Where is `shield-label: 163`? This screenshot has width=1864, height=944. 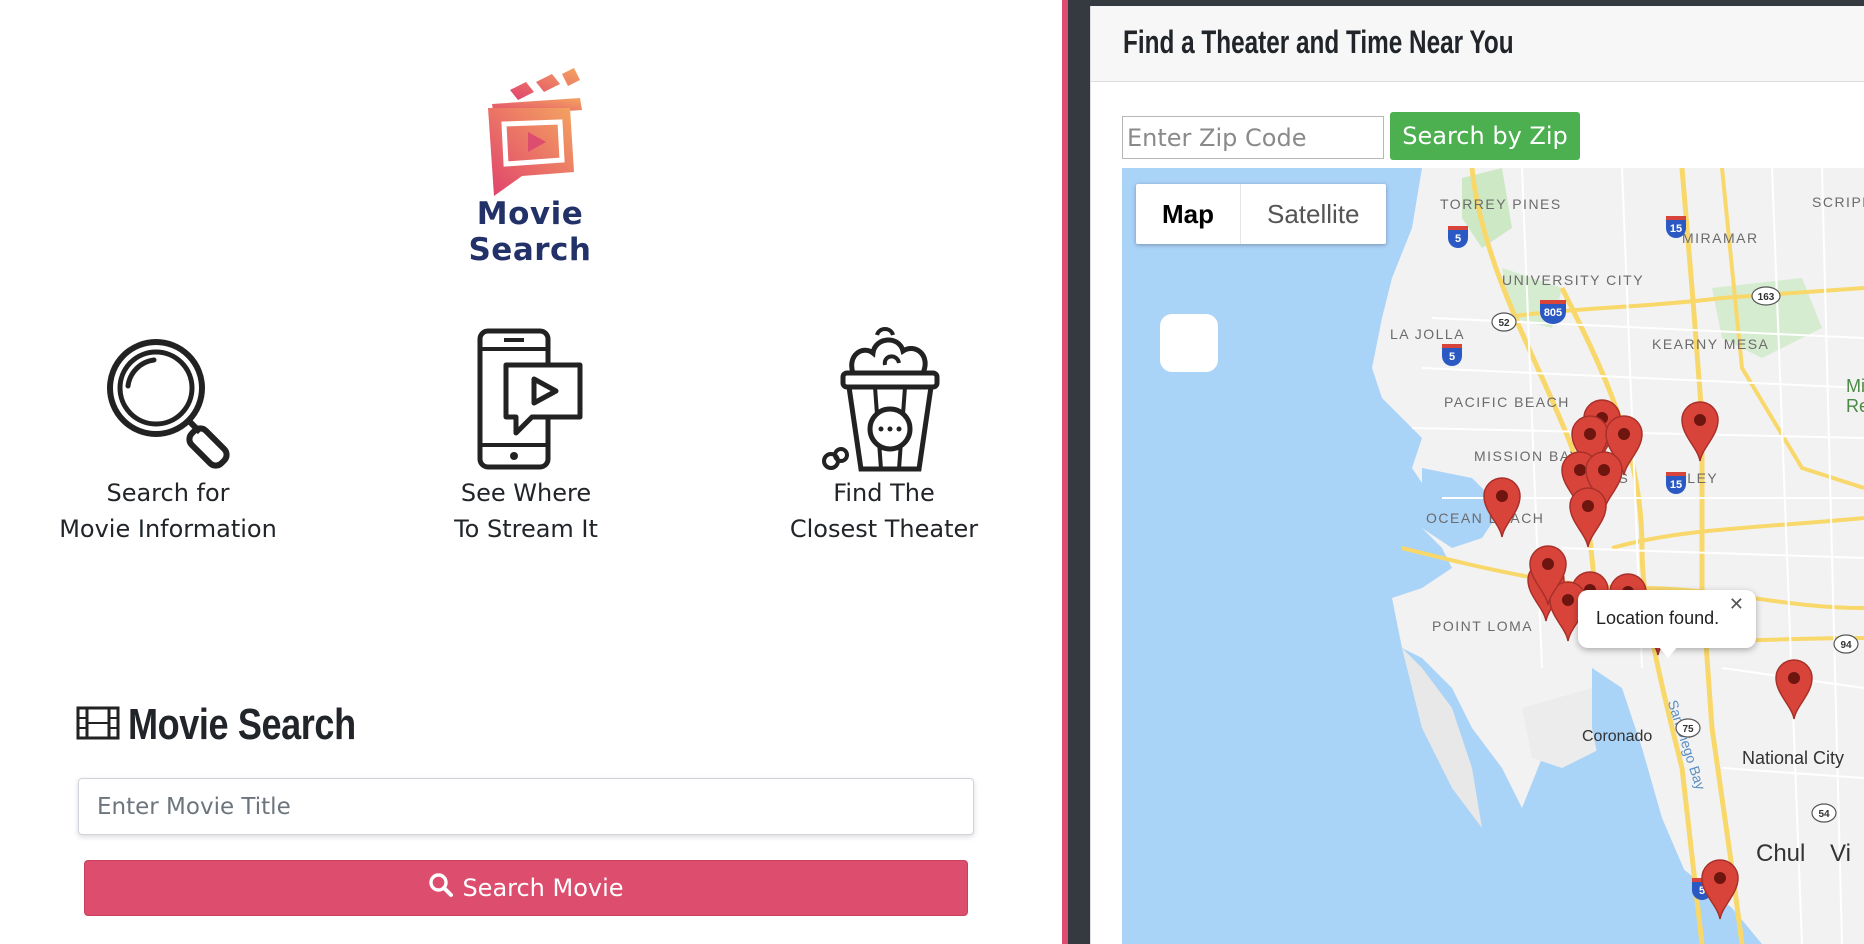 shield-label: 163 is located at coordinates (1766, 297).